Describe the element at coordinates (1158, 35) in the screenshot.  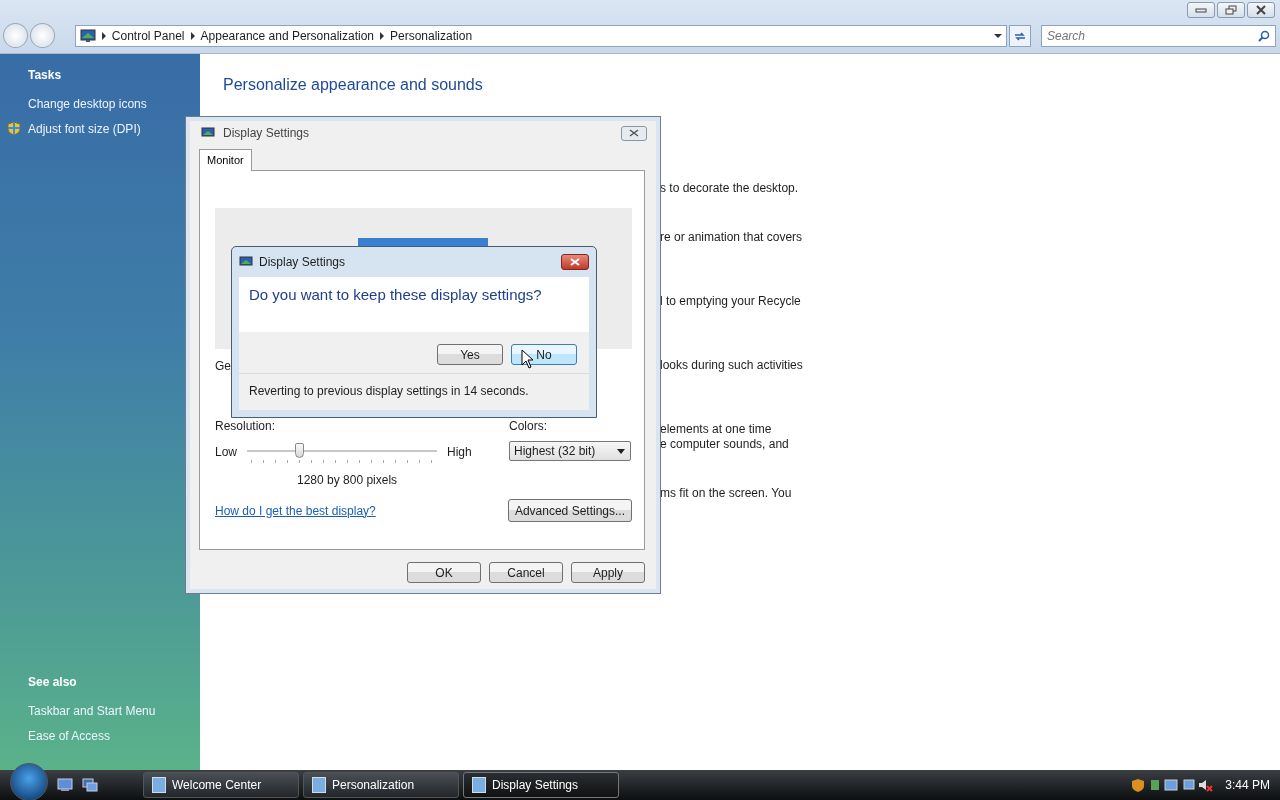
I see `search-field: Search` at that location.